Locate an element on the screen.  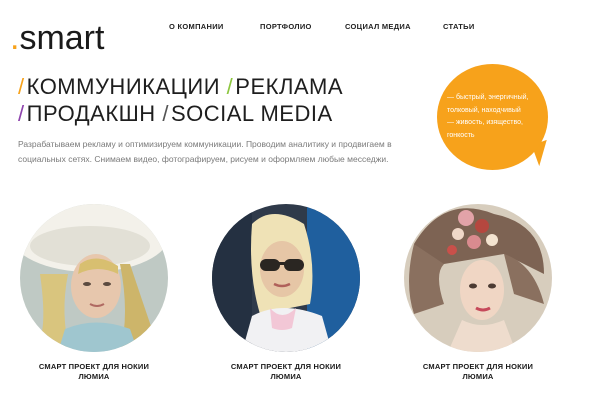
bubble-line: — быстрый, энергичный, is located at coordinates (488, 97).